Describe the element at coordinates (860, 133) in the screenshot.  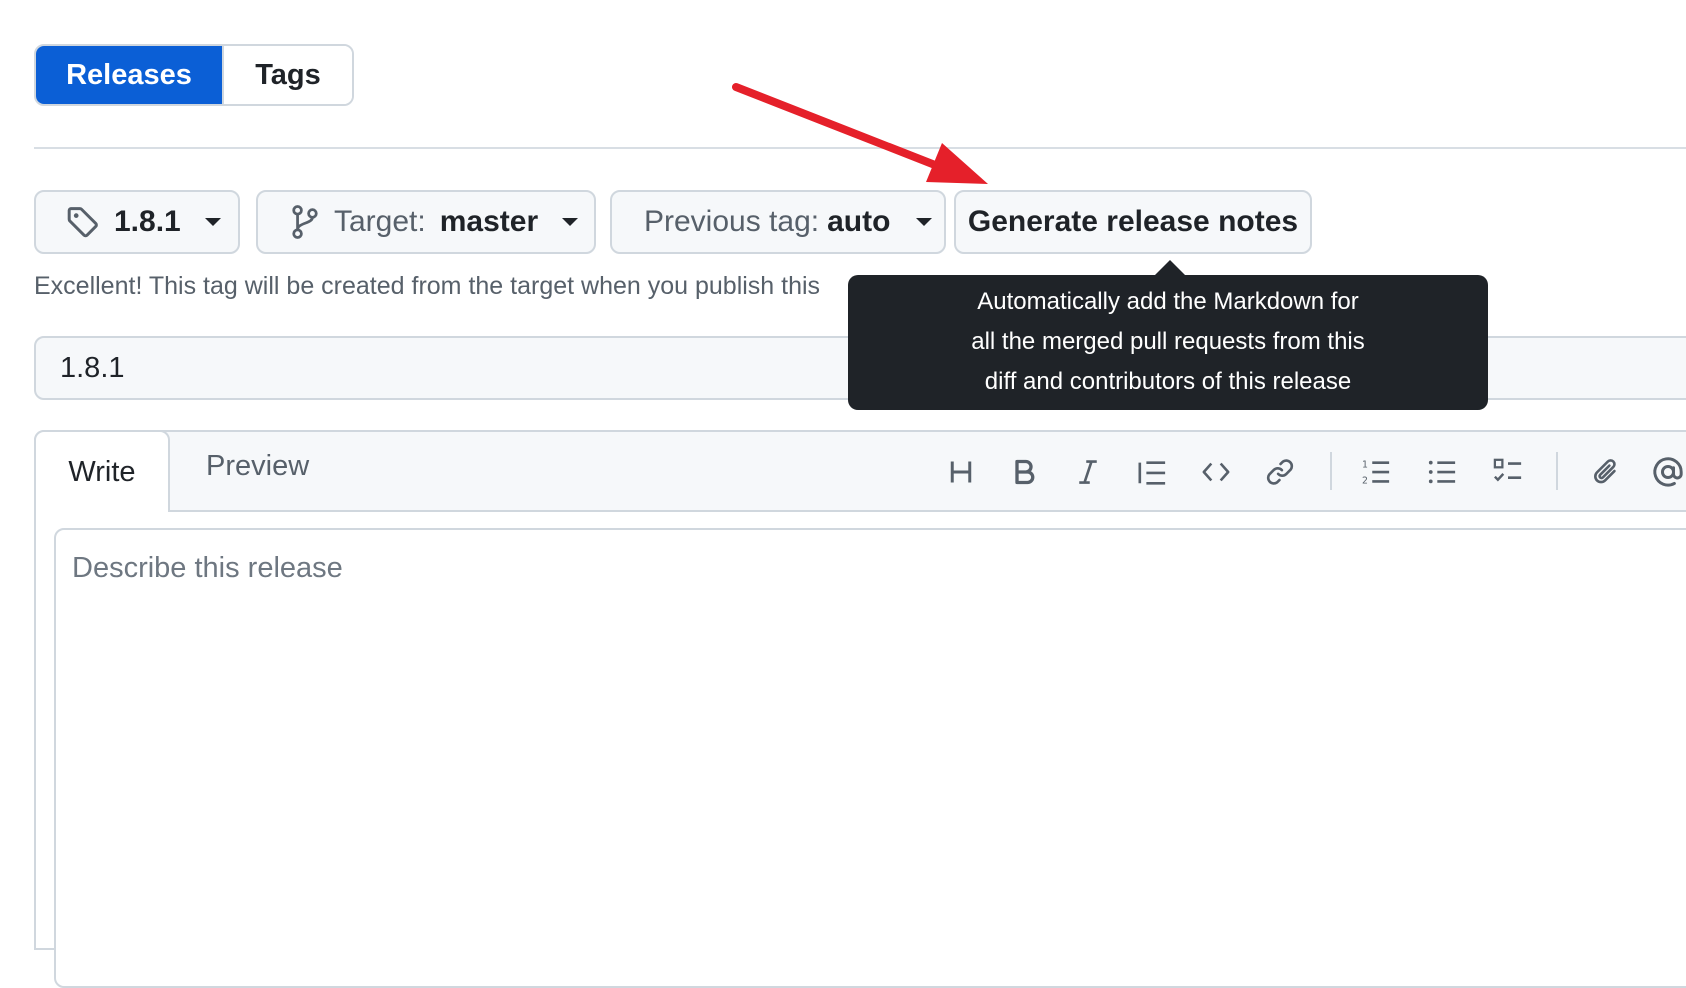
I see `annotation-arrow-icon` at that location.